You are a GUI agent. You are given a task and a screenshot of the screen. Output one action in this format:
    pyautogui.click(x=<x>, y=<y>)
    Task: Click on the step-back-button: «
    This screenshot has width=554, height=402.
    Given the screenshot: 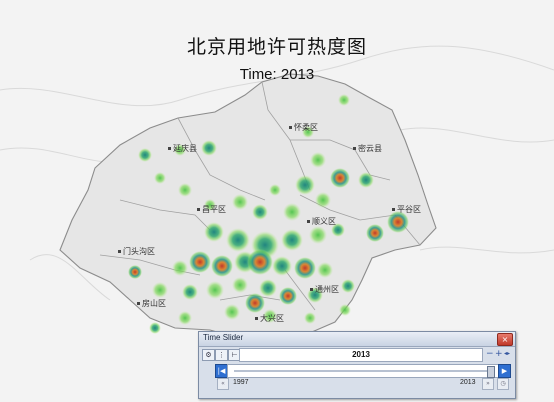 What is the action you would take?
    pyautogui.click(x=223, y=384)
    